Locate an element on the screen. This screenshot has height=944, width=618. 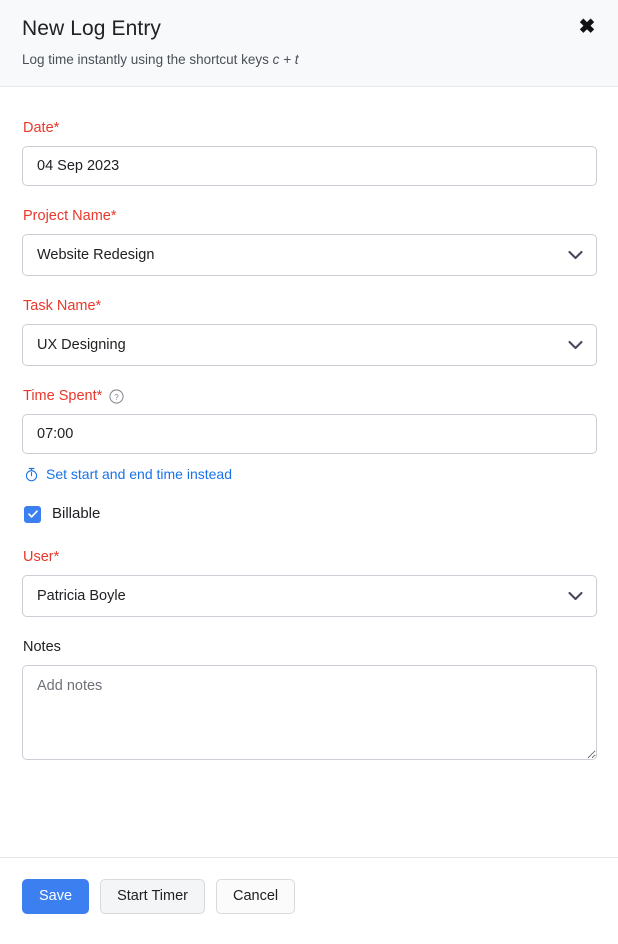
save-button: Save is located at coordinates (56, 896).